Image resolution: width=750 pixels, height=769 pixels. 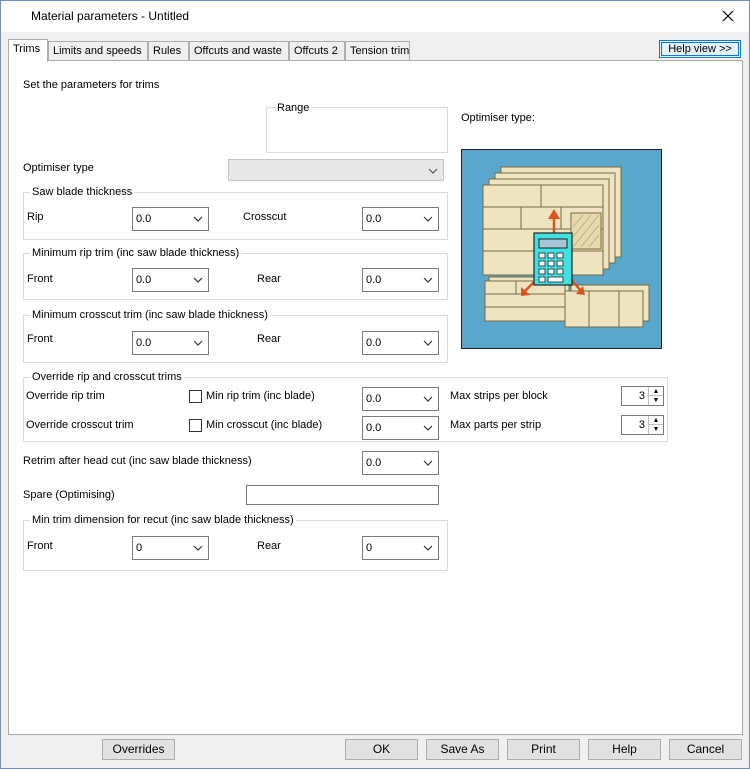 What do you see at coordinates (40, 546) in the screenshot?
I see `recut-front-label: Front` at bounding box center [40, 546].